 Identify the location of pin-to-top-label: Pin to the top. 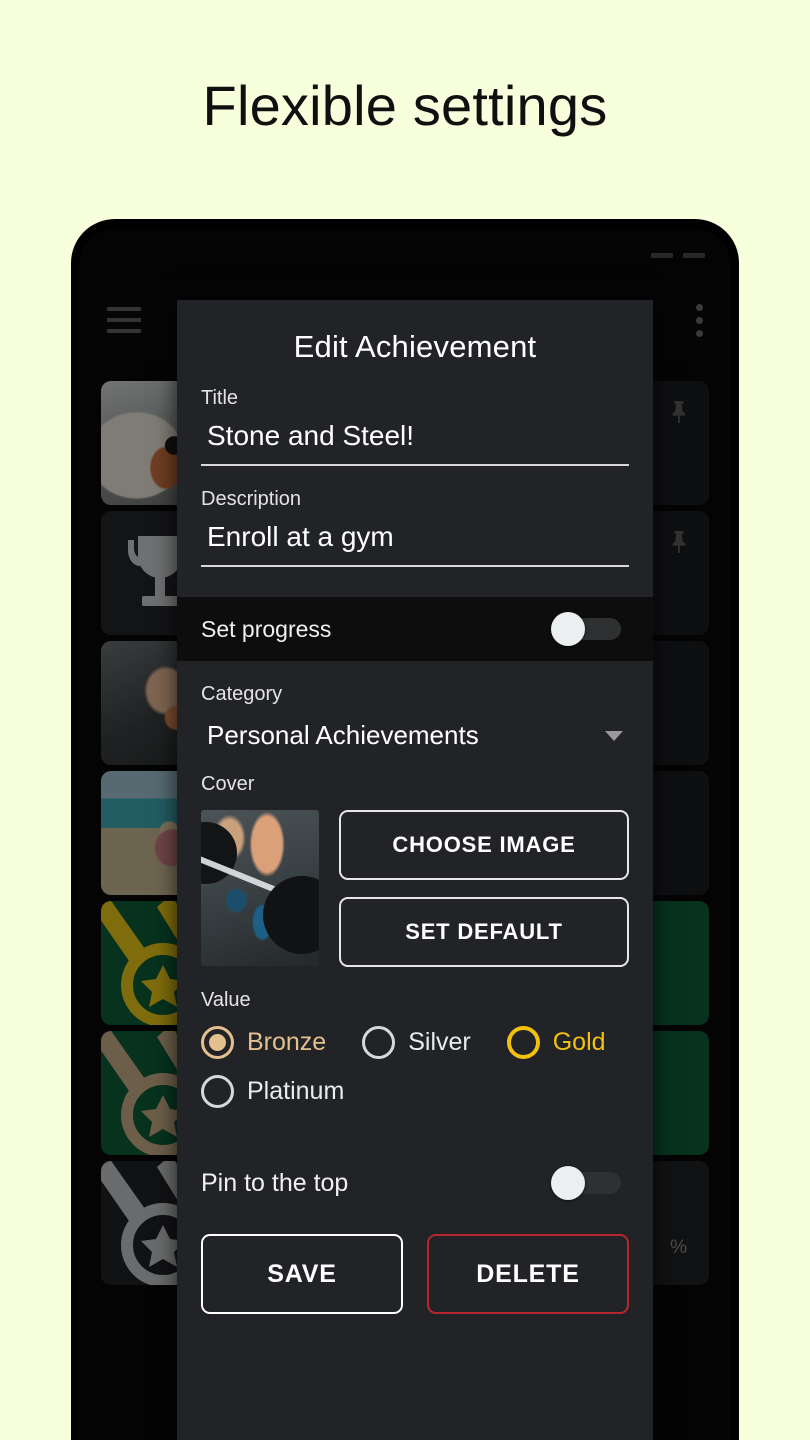
(275, 1182).